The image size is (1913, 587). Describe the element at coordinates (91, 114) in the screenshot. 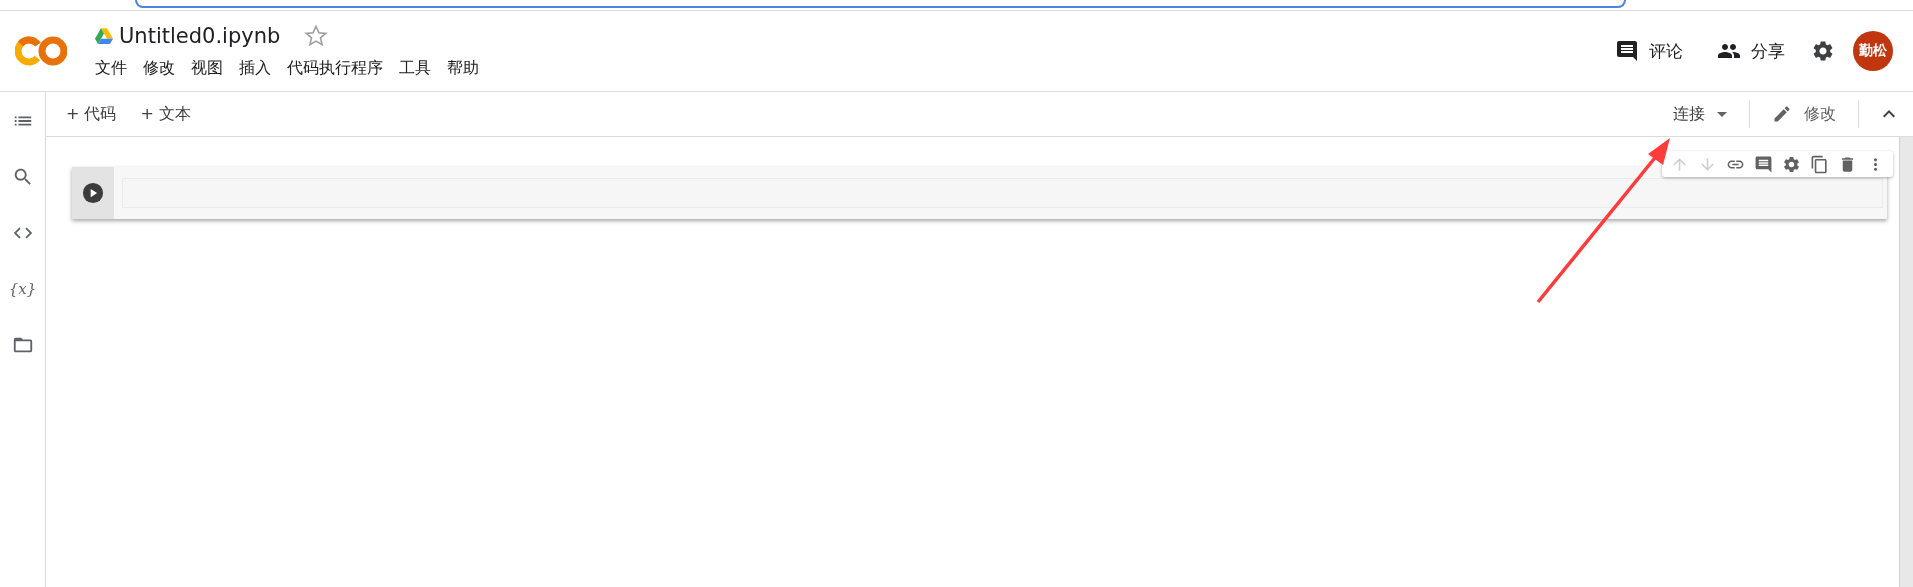

I see `add-cell-button: + 代码` at that location.